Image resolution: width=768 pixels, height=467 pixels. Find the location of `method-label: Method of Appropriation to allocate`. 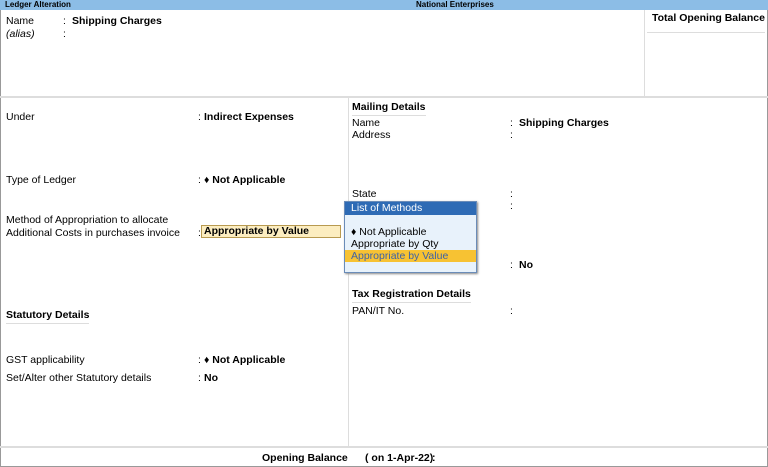

method-label: Method of Appropriation to allocate is located at coordinates (87, 220).